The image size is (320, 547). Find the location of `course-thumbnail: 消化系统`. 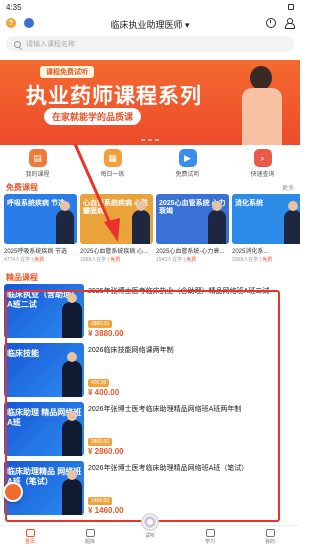

course-thumbnail: 消化系统 is located at coordinates (266, 219).